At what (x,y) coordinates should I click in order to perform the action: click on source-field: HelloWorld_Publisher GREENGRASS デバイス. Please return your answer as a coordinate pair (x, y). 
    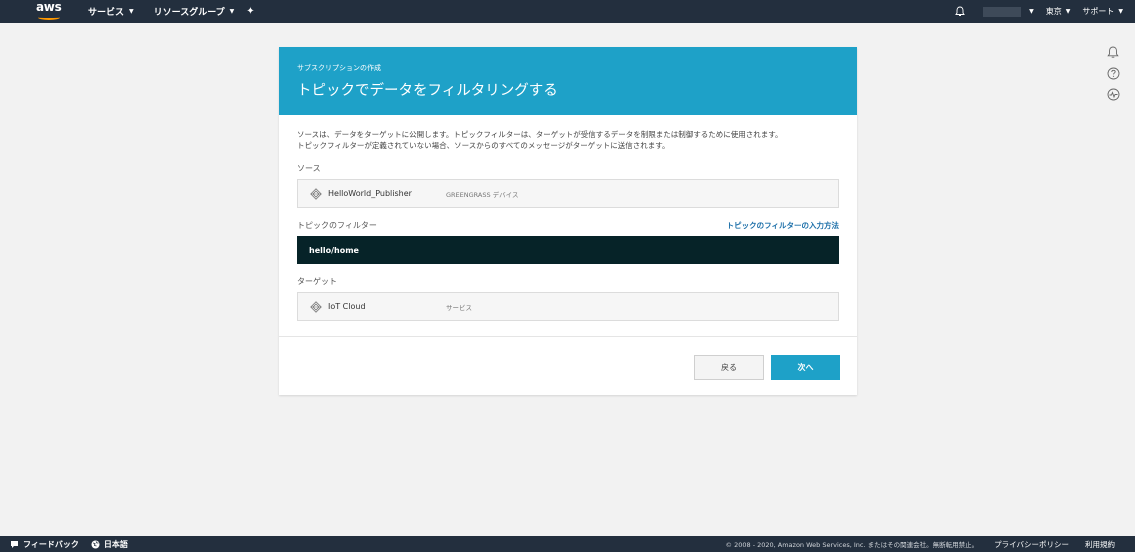
    Looking at the image, I should click on (568, 193).